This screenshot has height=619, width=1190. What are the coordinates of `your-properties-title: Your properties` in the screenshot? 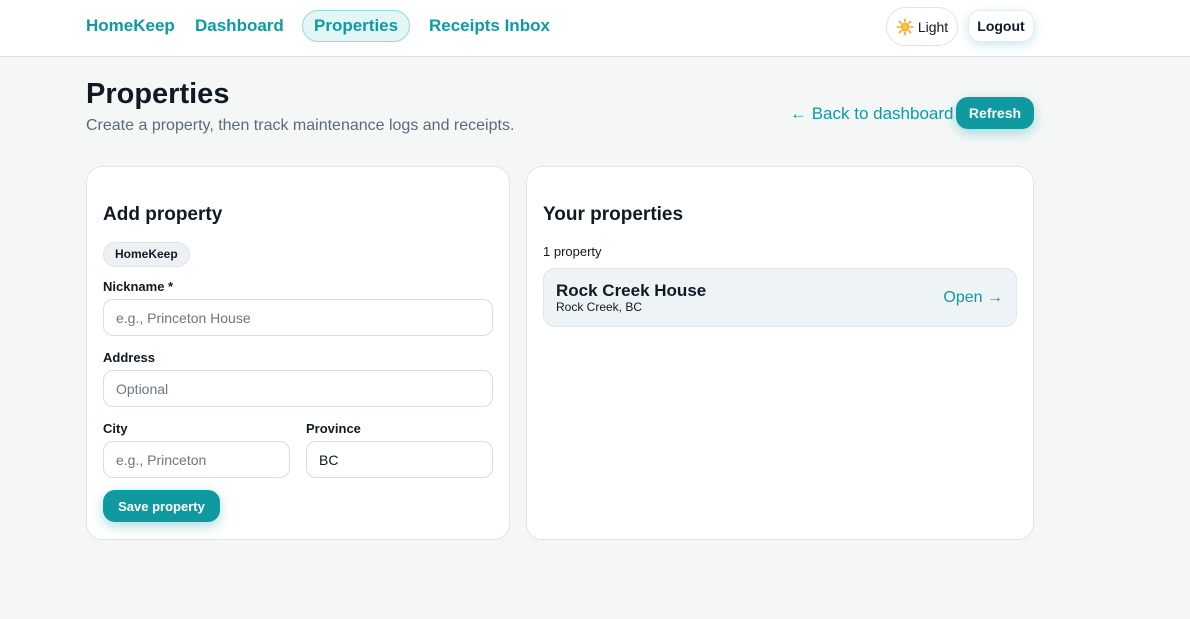 It's located at (613, 214).